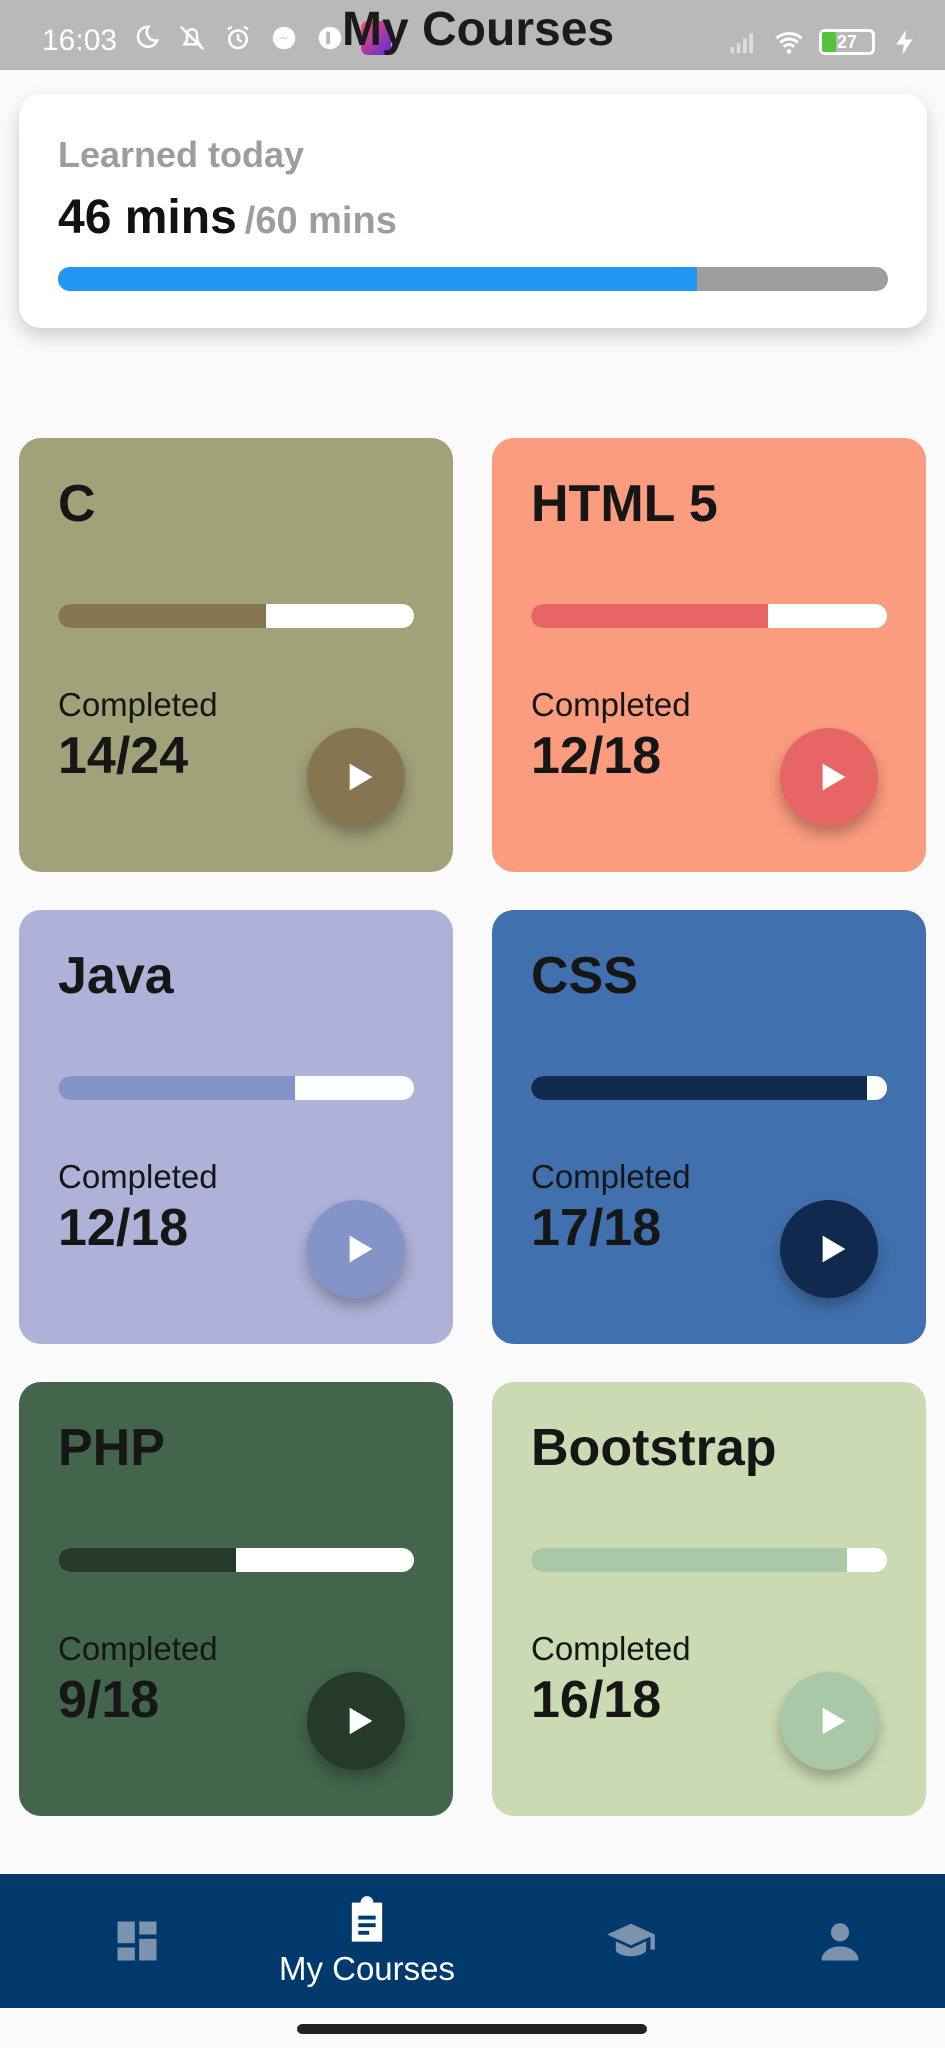  Describe the element at coordinates (123, 756) in the screenshot. I see `completed-count: 14/24` at that location.